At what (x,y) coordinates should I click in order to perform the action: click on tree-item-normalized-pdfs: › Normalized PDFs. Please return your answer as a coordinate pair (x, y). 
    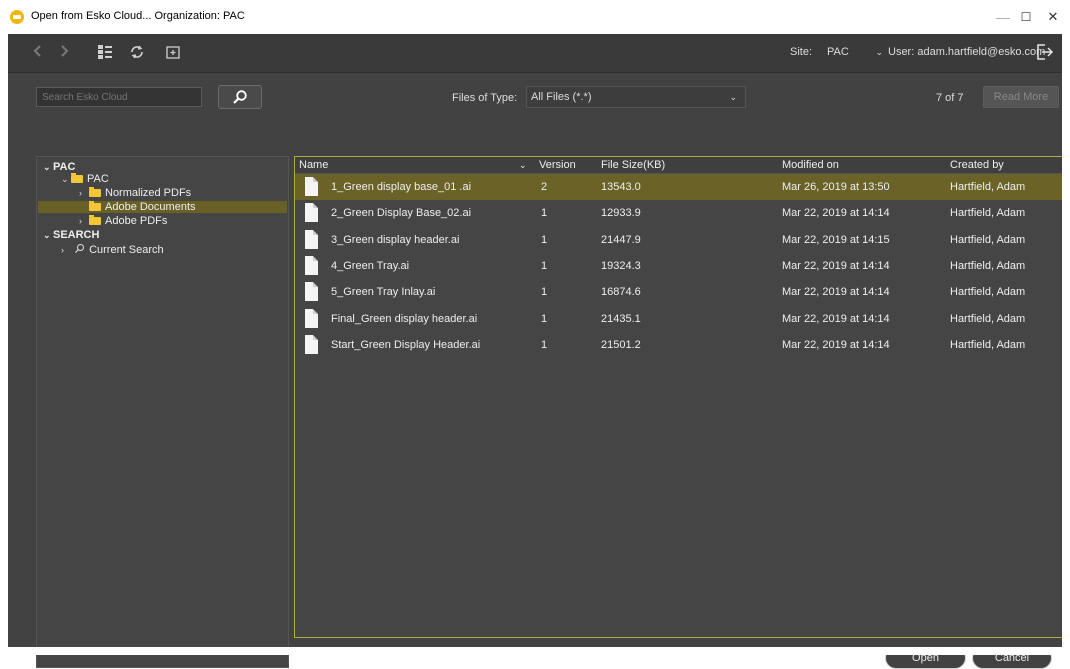
    Looking at the image, I should click on (135, 193).